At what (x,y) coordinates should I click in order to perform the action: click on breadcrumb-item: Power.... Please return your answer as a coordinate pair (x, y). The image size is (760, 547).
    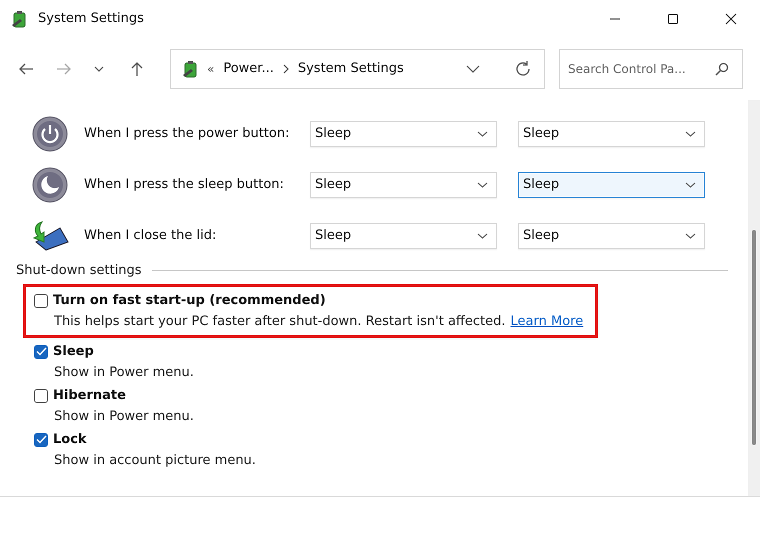
    Looking at the image, I should click on (248, 68).